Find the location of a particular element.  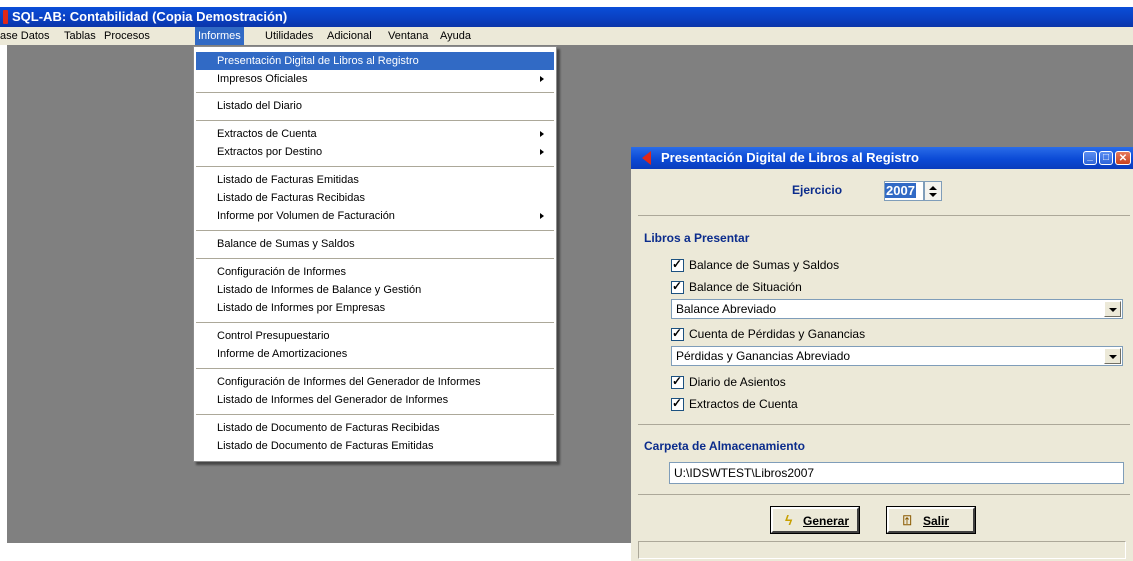

pyg-select: Pérdidas y Ganancias Abreviado is located at coordinates (897, 356).